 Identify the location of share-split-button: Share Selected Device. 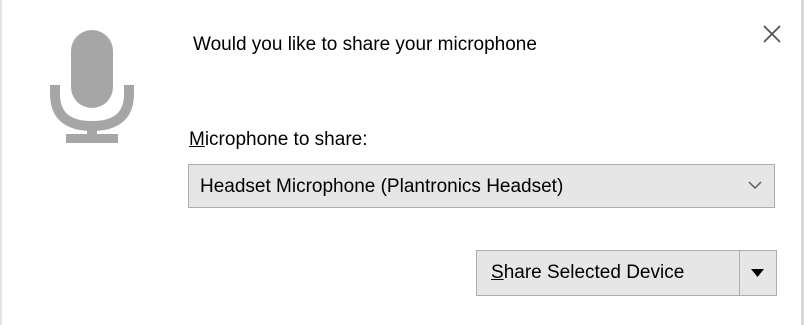
(626, 273).